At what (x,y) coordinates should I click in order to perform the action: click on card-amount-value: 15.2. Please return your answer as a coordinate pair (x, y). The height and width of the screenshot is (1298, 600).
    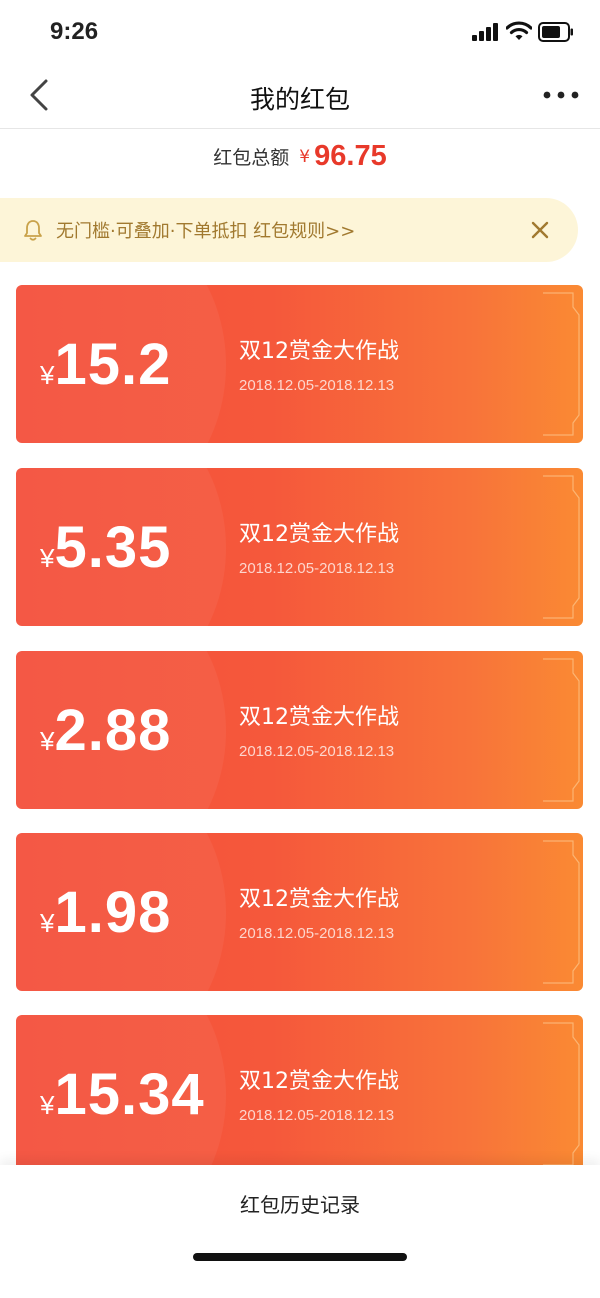
    Looking at the image, I should click on (113, 364).